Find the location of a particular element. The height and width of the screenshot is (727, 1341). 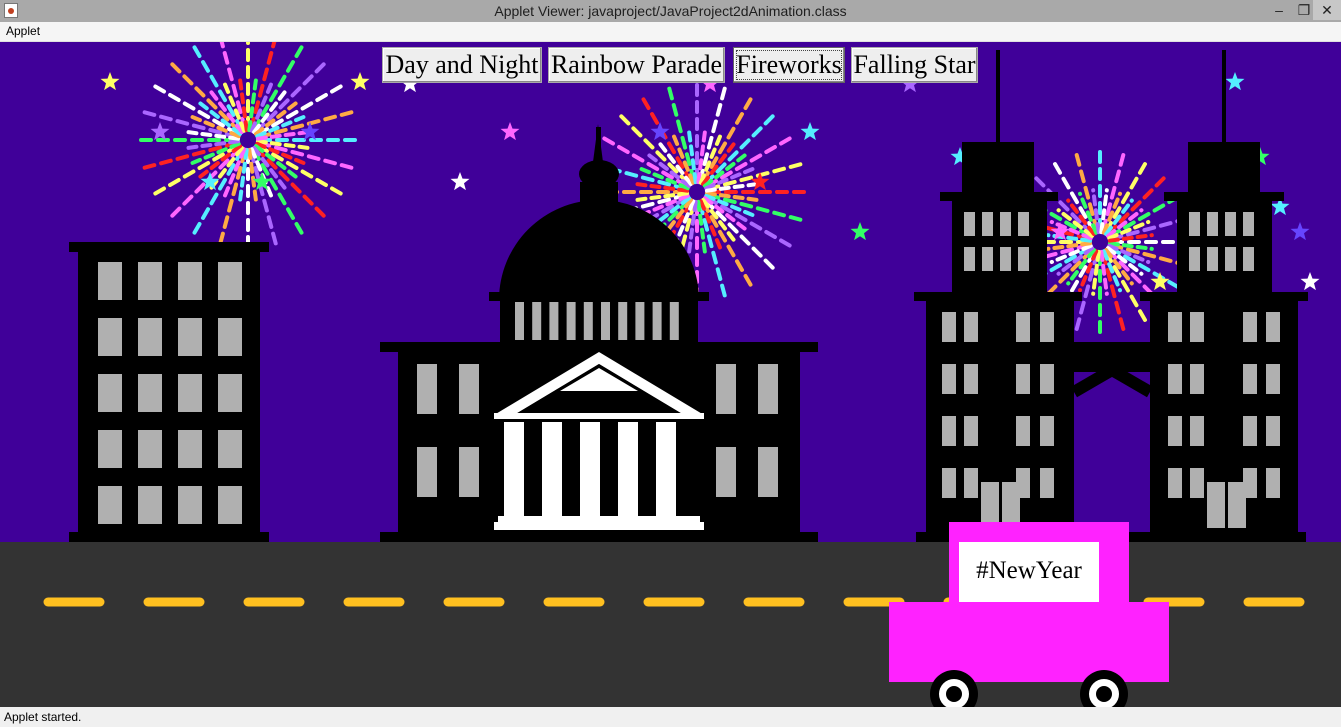

close-icon: ✕ is located at coordinates (1327, 10).